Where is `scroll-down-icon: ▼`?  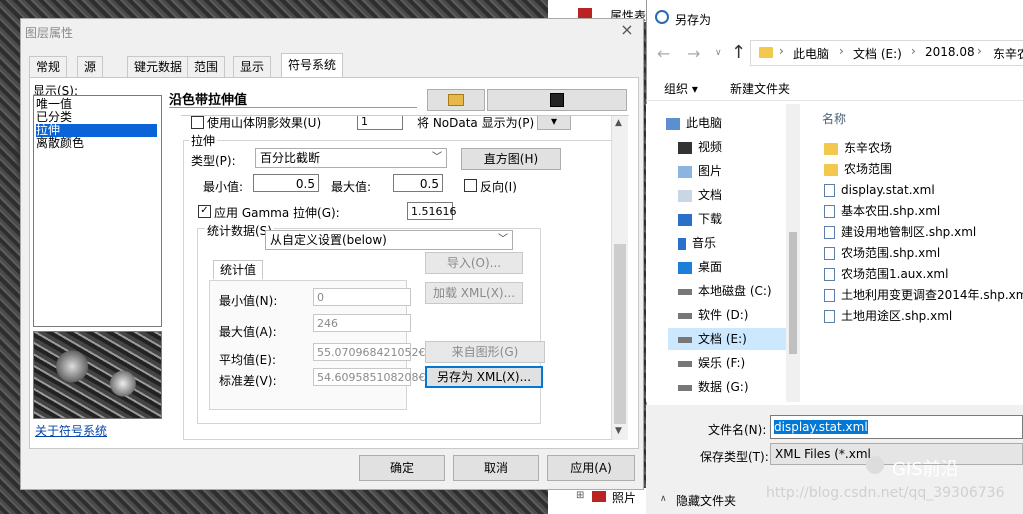
scroll-down-icon: ▼ is located at coordinates (618, 431).